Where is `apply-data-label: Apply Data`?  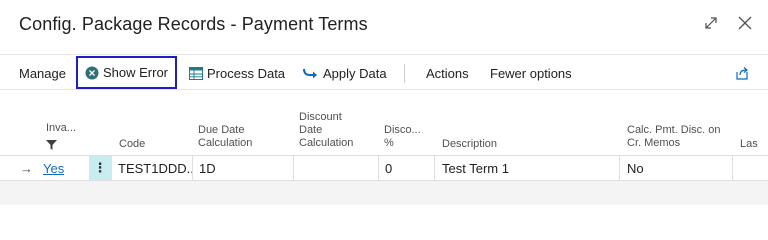 apply-data-label: Apply Data is located at coordinates (355, 73).